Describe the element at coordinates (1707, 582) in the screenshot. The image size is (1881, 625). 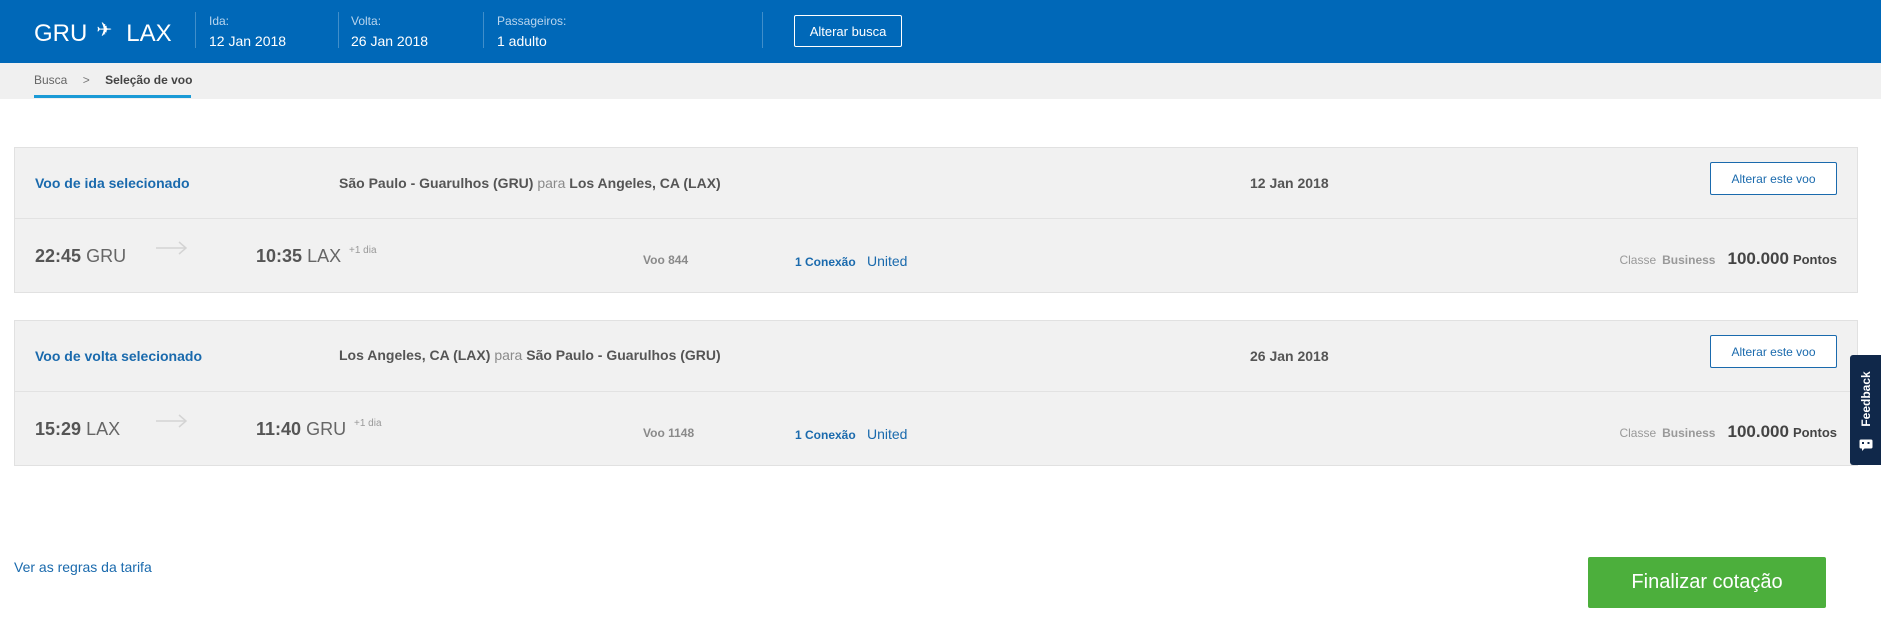
I see `finish-quote-button: Finalizar cotação` at that location.